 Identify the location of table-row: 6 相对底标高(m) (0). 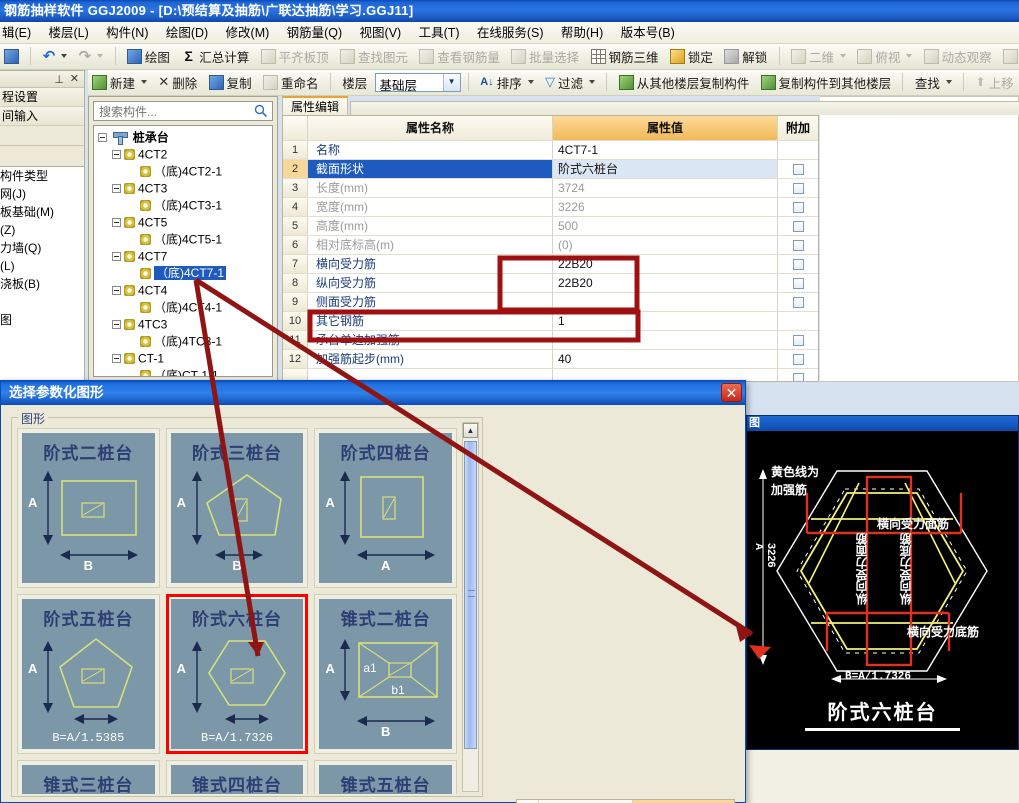
(550, 245).